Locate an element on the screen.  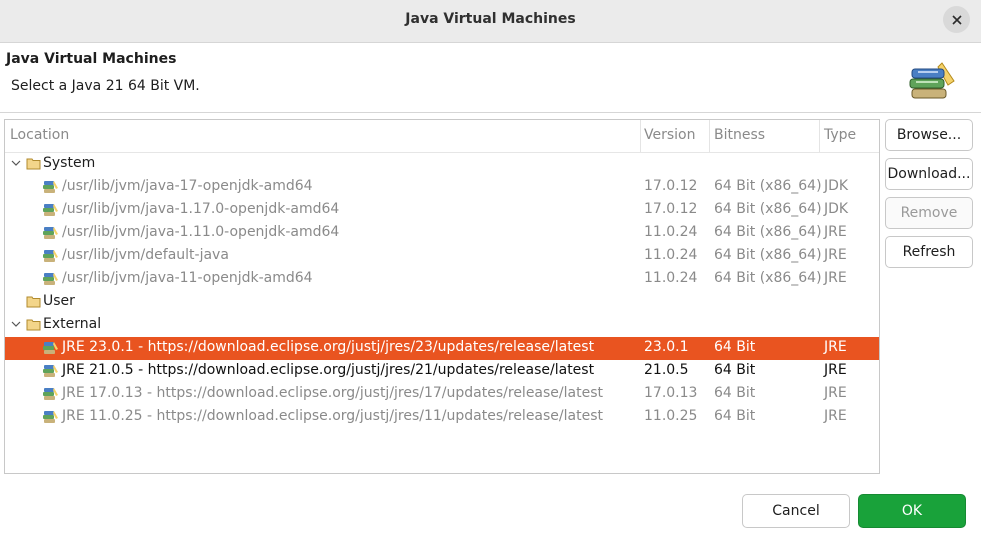
cell-version: 21.0.5 is located at coordinates (666, 370).